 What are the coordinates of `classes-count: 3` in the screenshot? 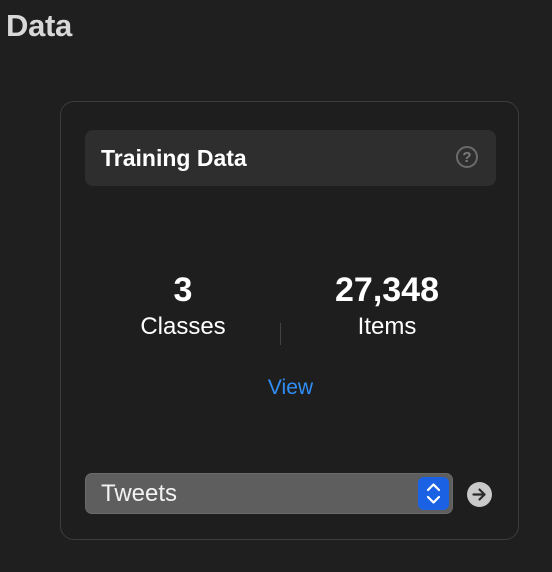 It's located at (183, 290).